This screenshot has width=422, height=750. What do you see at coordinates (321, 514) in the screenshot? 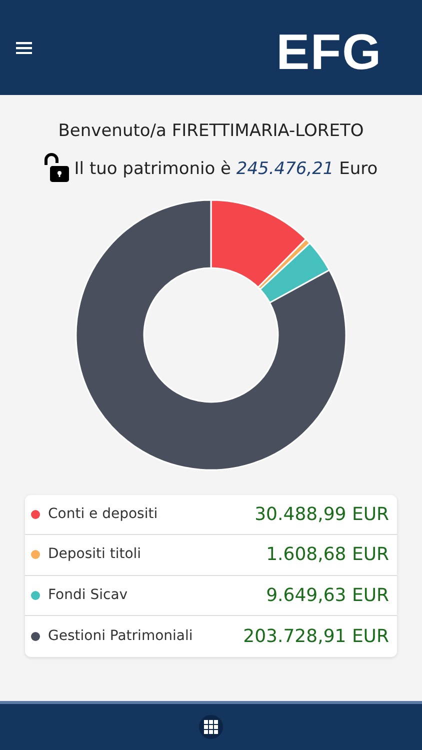
I see `asset-value: 30.488,99 EUR` at bounding box center [321, 514].